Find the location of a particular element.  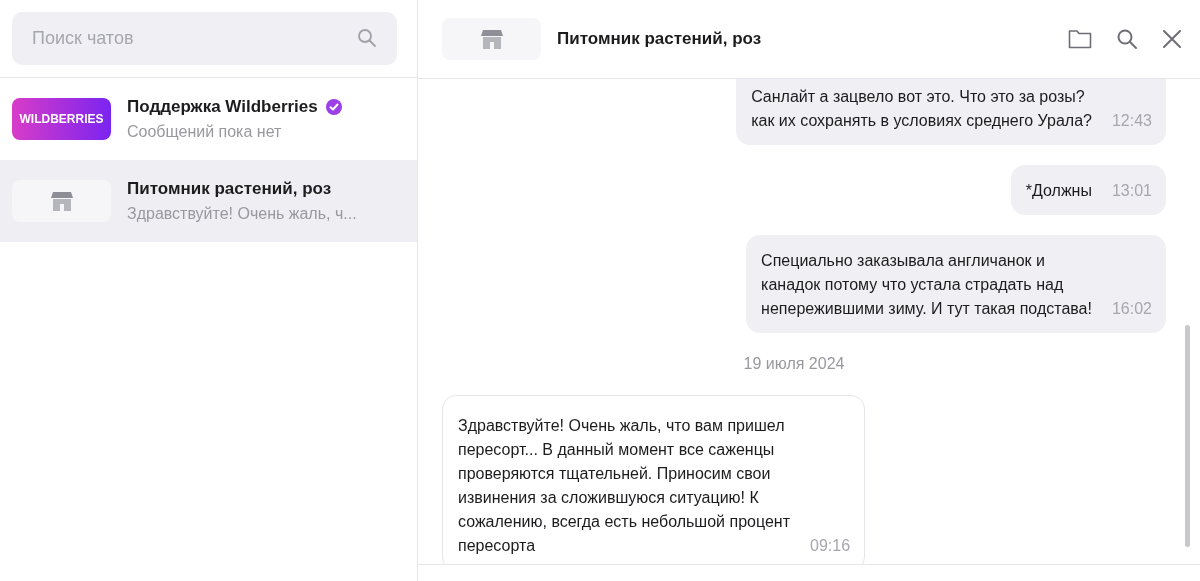

logo-avatar: WILDBERRIES is located at coordinates (61, 119).